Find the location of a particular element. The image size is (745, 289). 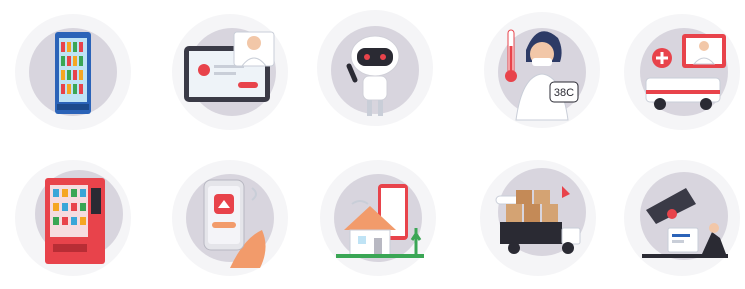

tile-smart-house is located at coordinates (378, 218).